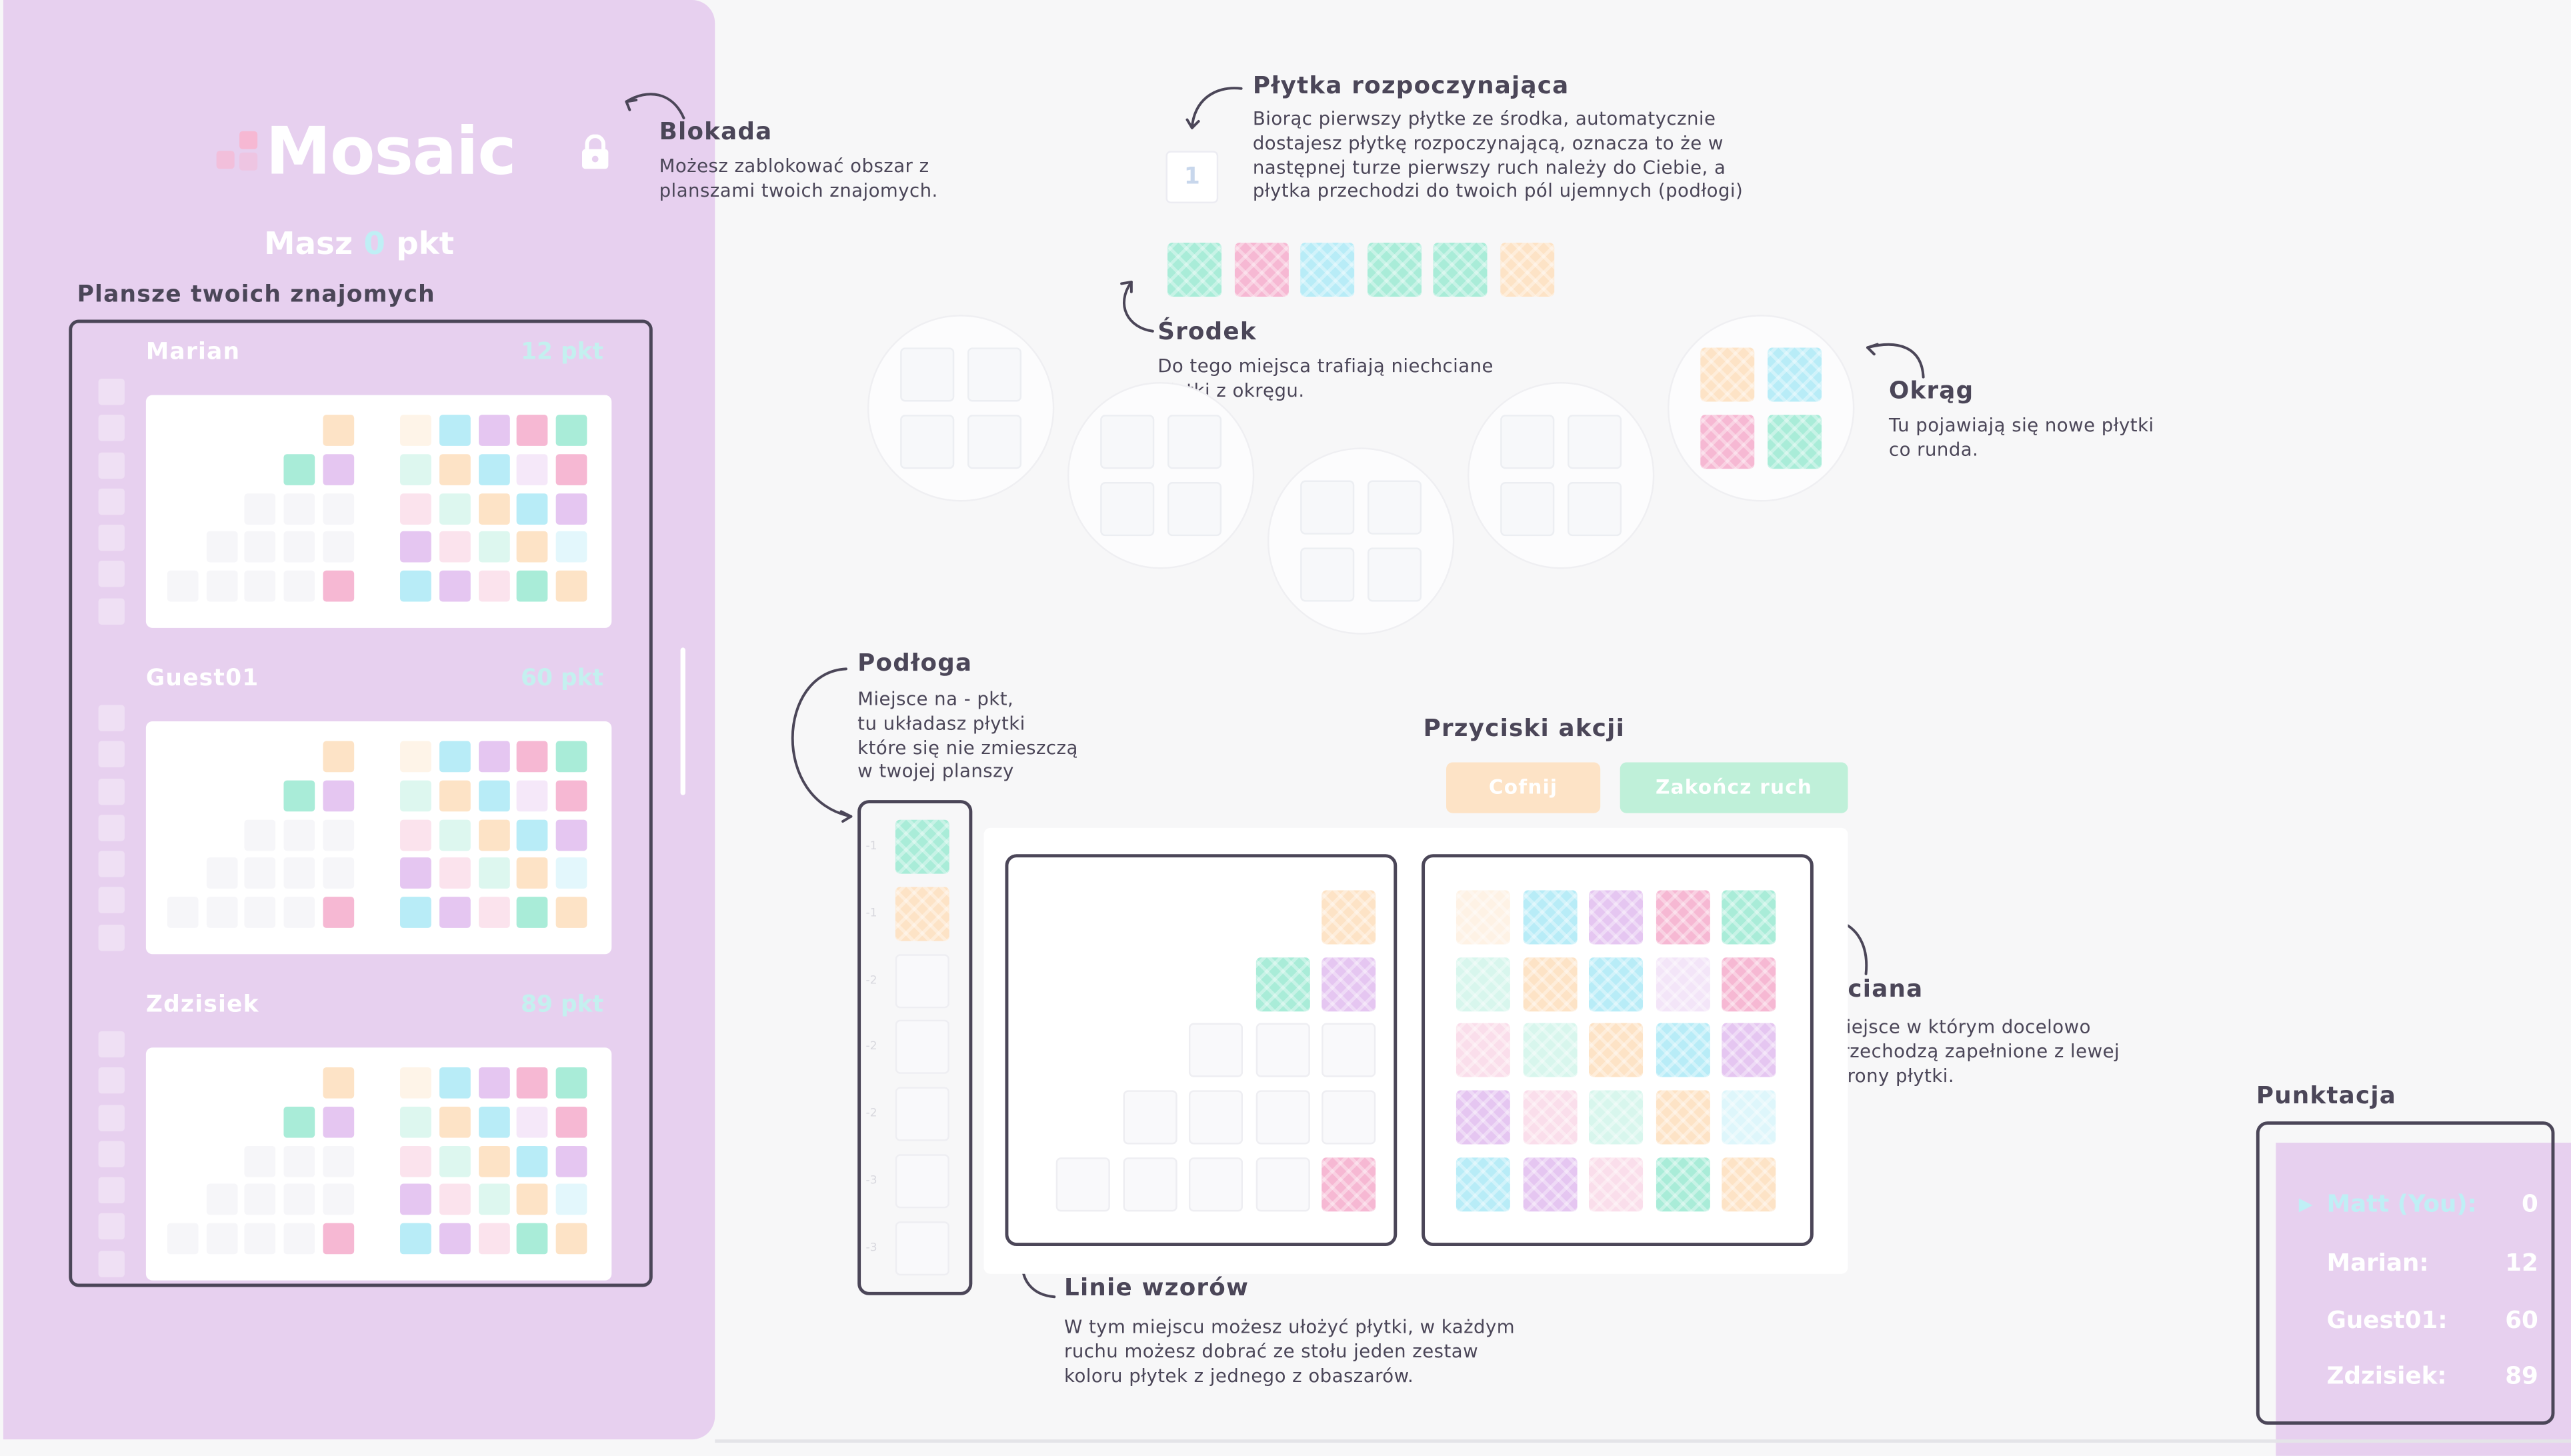 This screenshot has width=2571, height=1456. I want to click on starting-tile: 1, so click(1192, 177).